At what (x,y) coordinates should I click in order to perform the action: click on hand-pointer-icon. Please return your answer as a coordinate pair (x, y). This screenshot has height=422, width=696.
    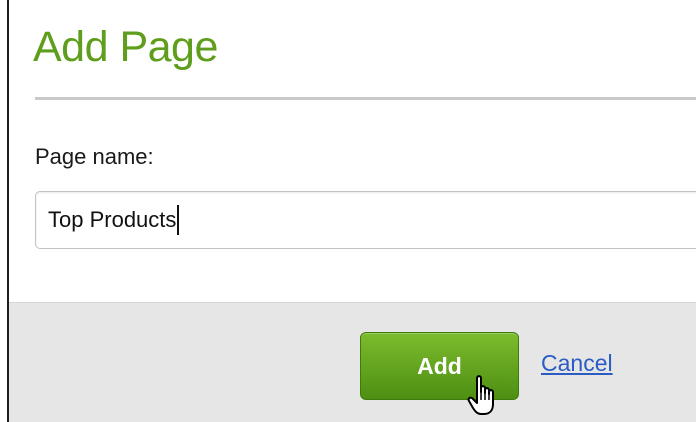
    Looking at the image, I should click on (480, 395).